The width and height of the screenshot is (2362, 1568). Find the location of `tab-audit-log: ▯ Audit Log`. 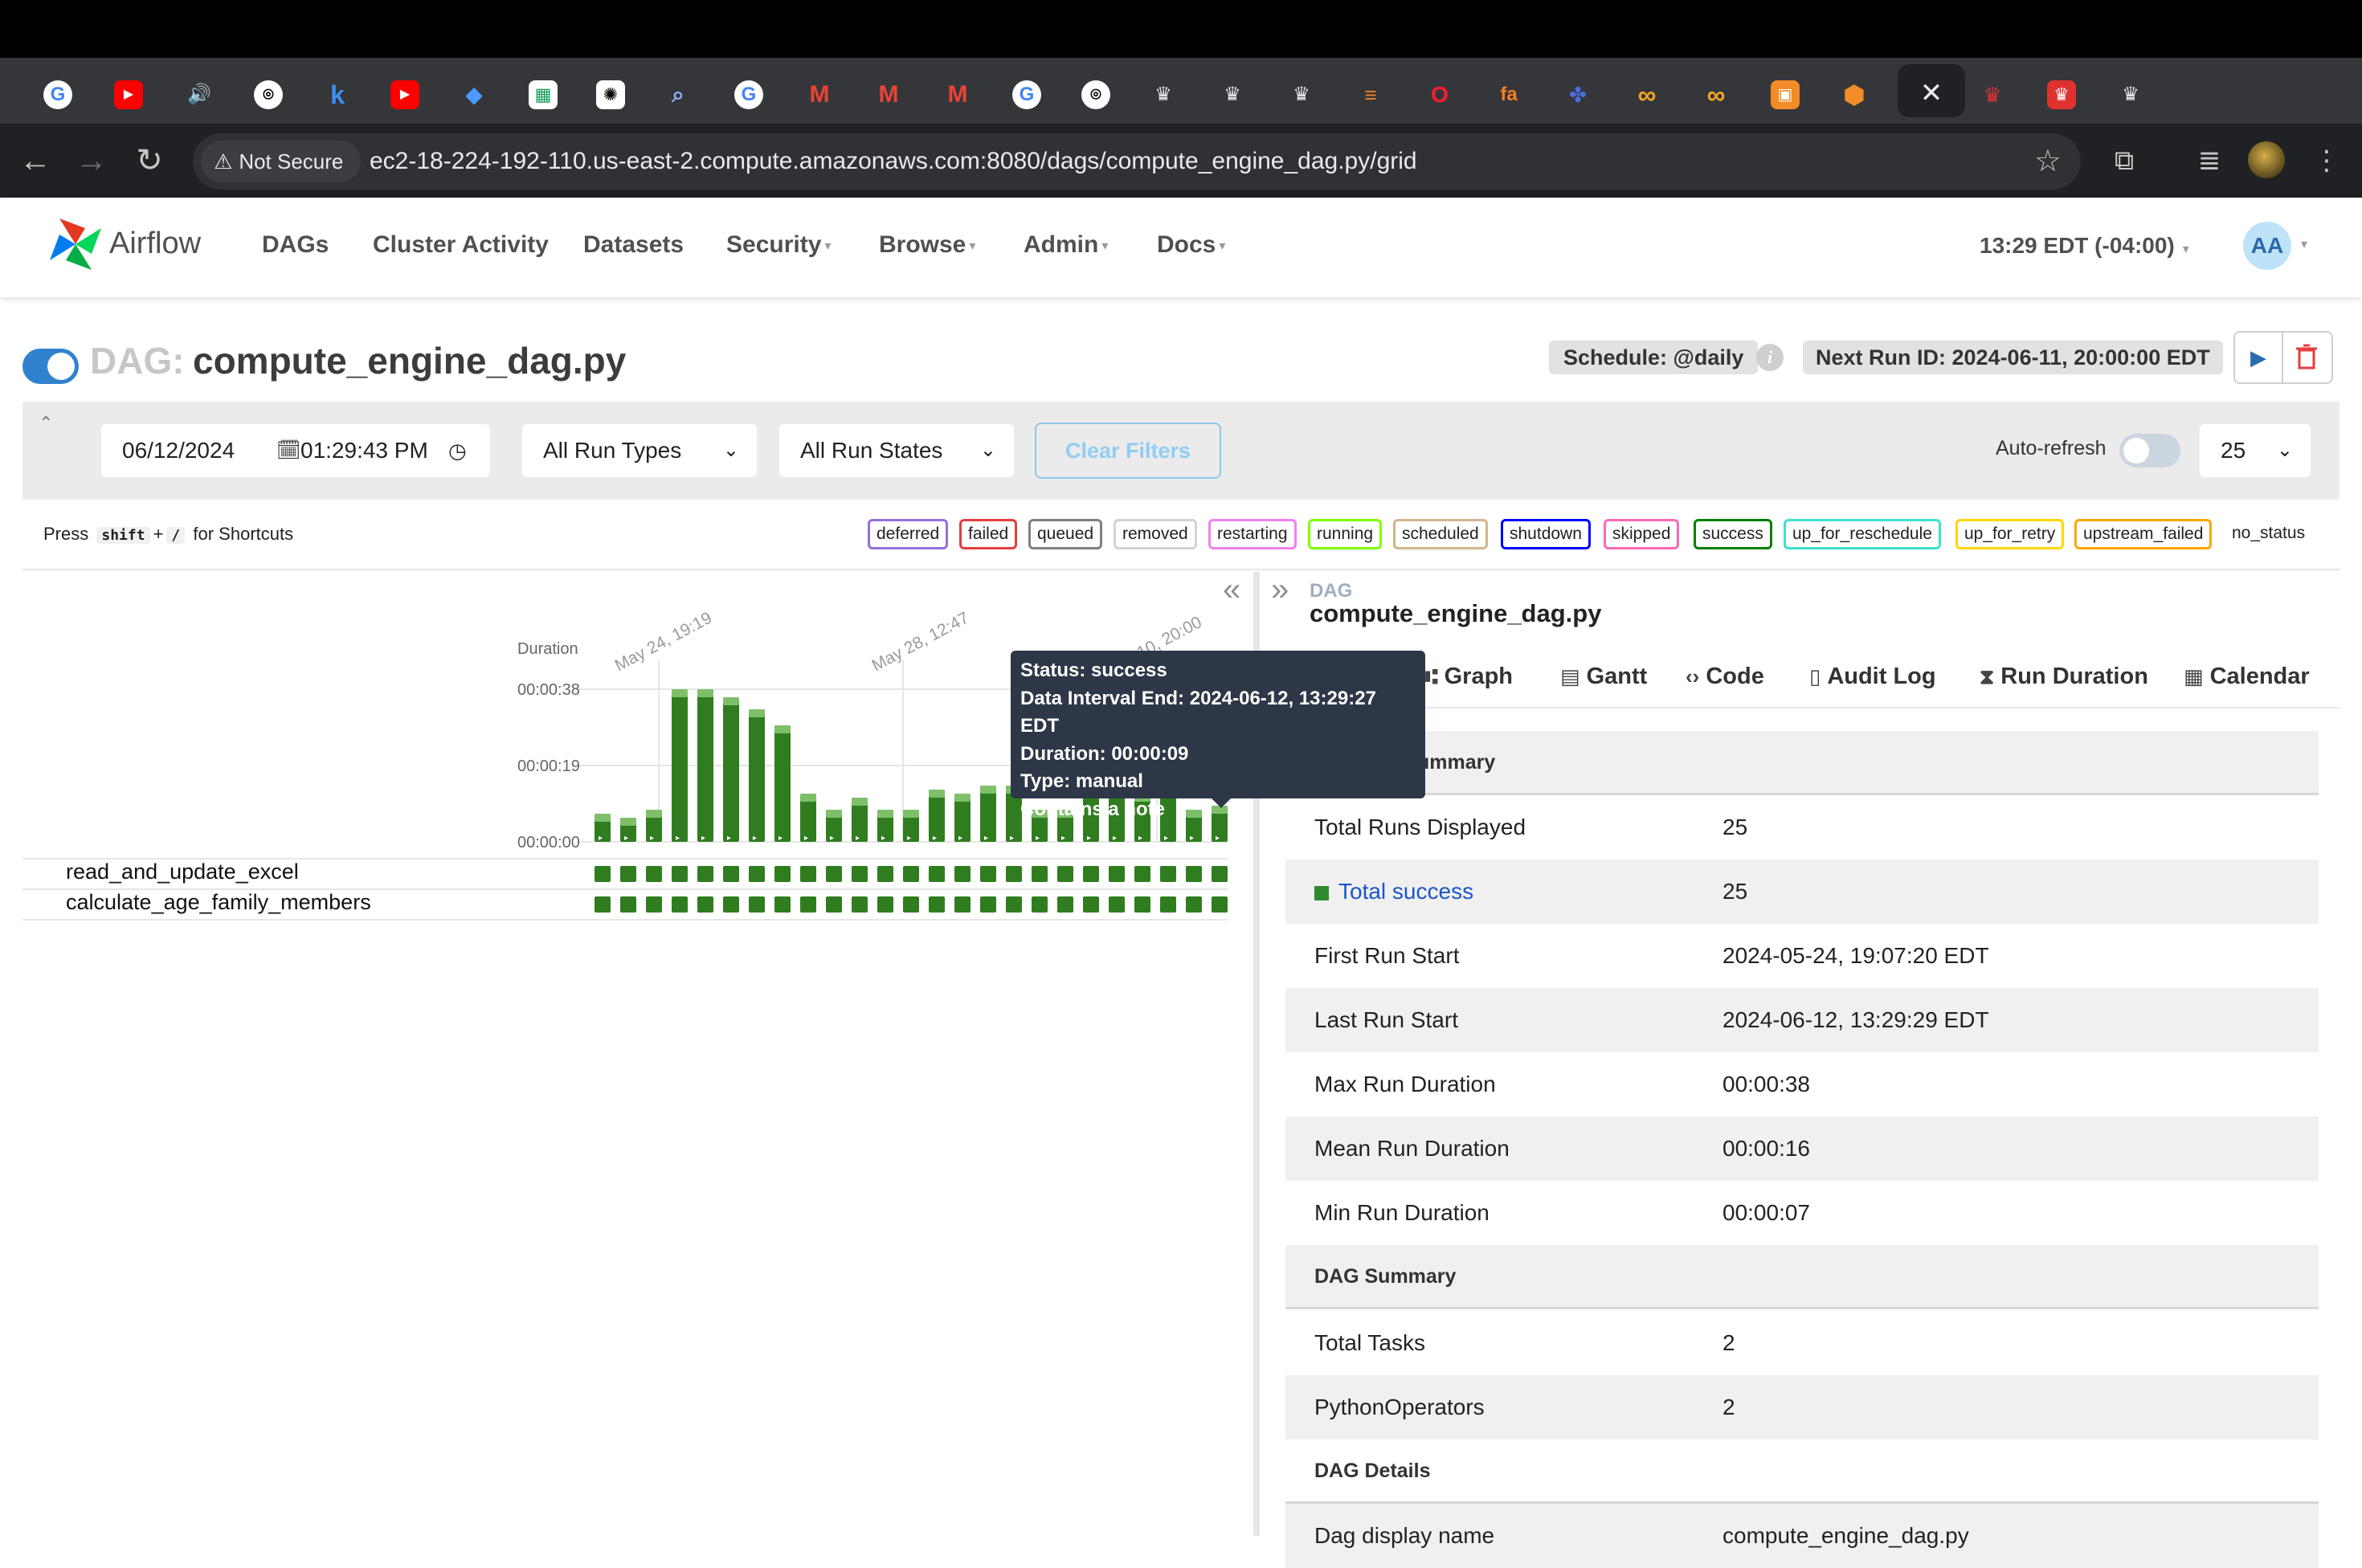

tab-audit-log: ▯ Audit Log is located at coordinates (1873, 677).